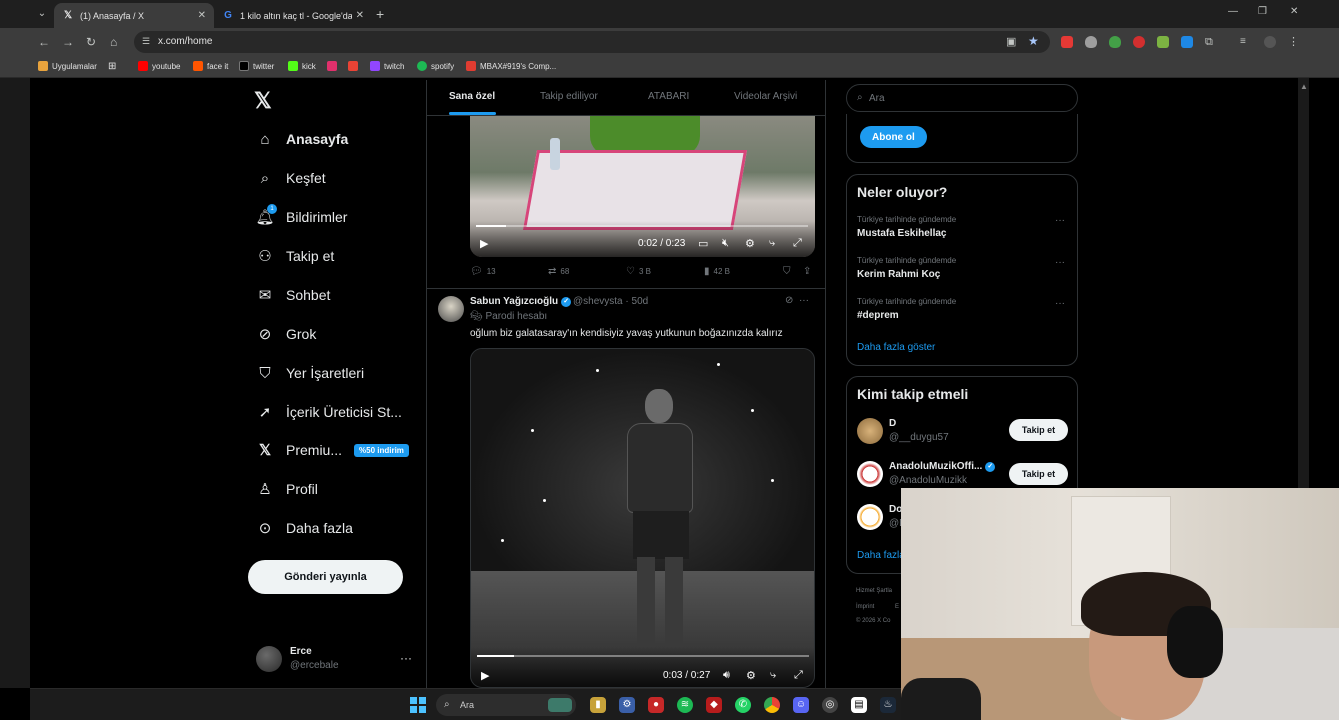 Image resolution: width=1339 pixels, height=720 pixels. What do you see at coordinates (293, 15) in the screenshot?
I see `browser-tab-google: G 1 kilo altın kaç tl - Google'da A ✕` at bounding box center [293, 15].